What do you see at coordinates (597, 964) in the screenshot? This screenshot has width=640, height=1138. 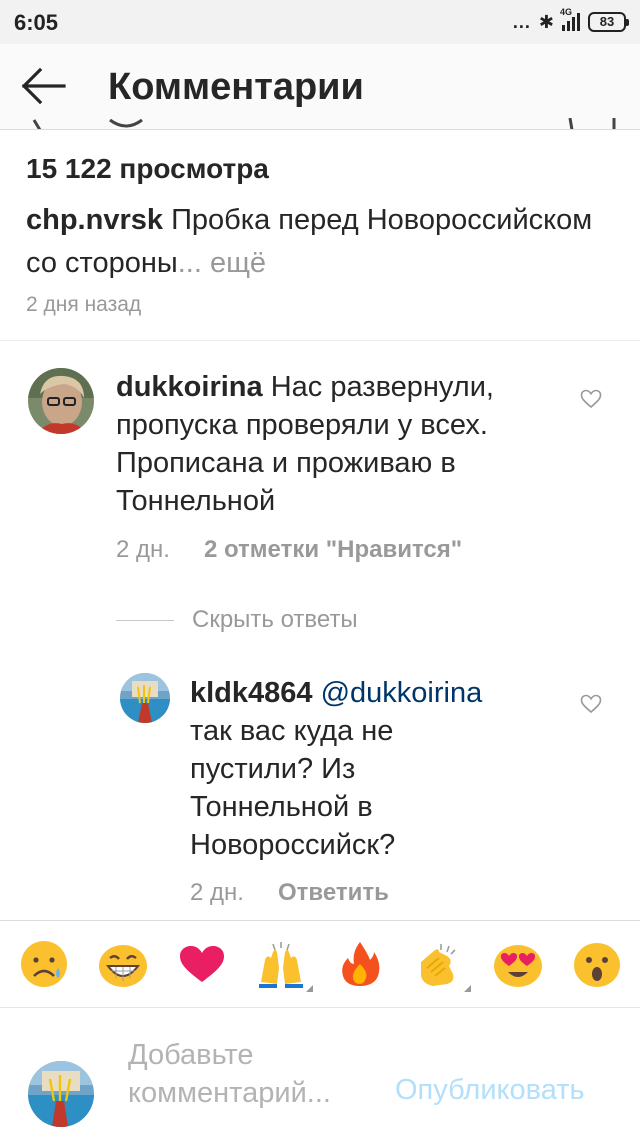 I see `surprised-face-emoji-icon` at bounding box center [597, 964].